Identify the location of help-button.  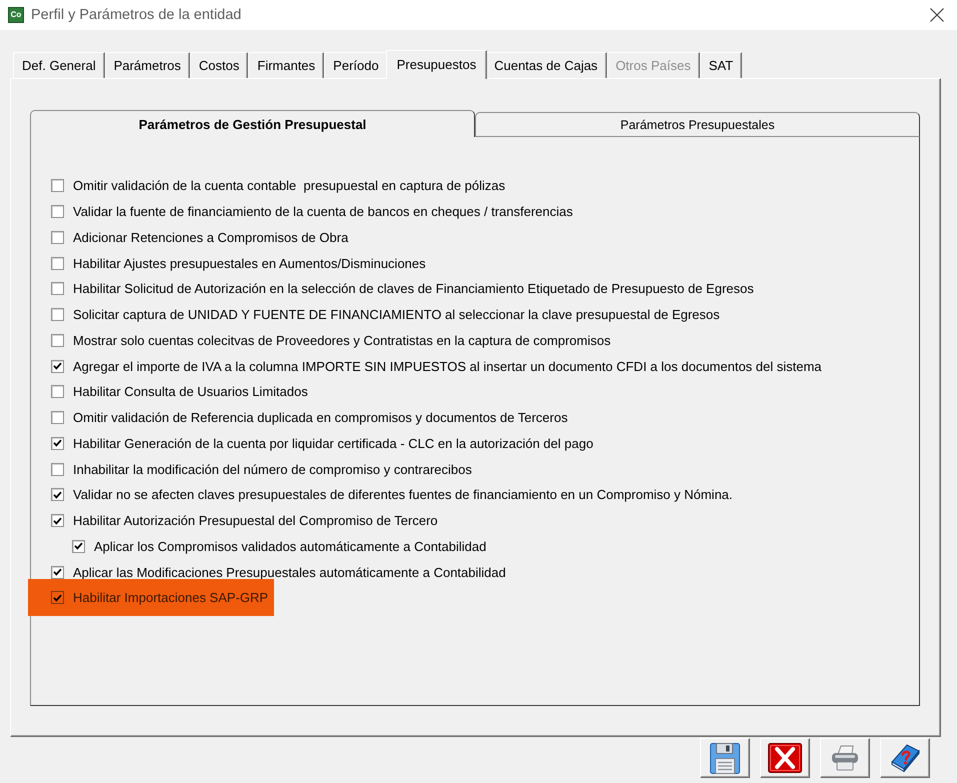
(905, 758).